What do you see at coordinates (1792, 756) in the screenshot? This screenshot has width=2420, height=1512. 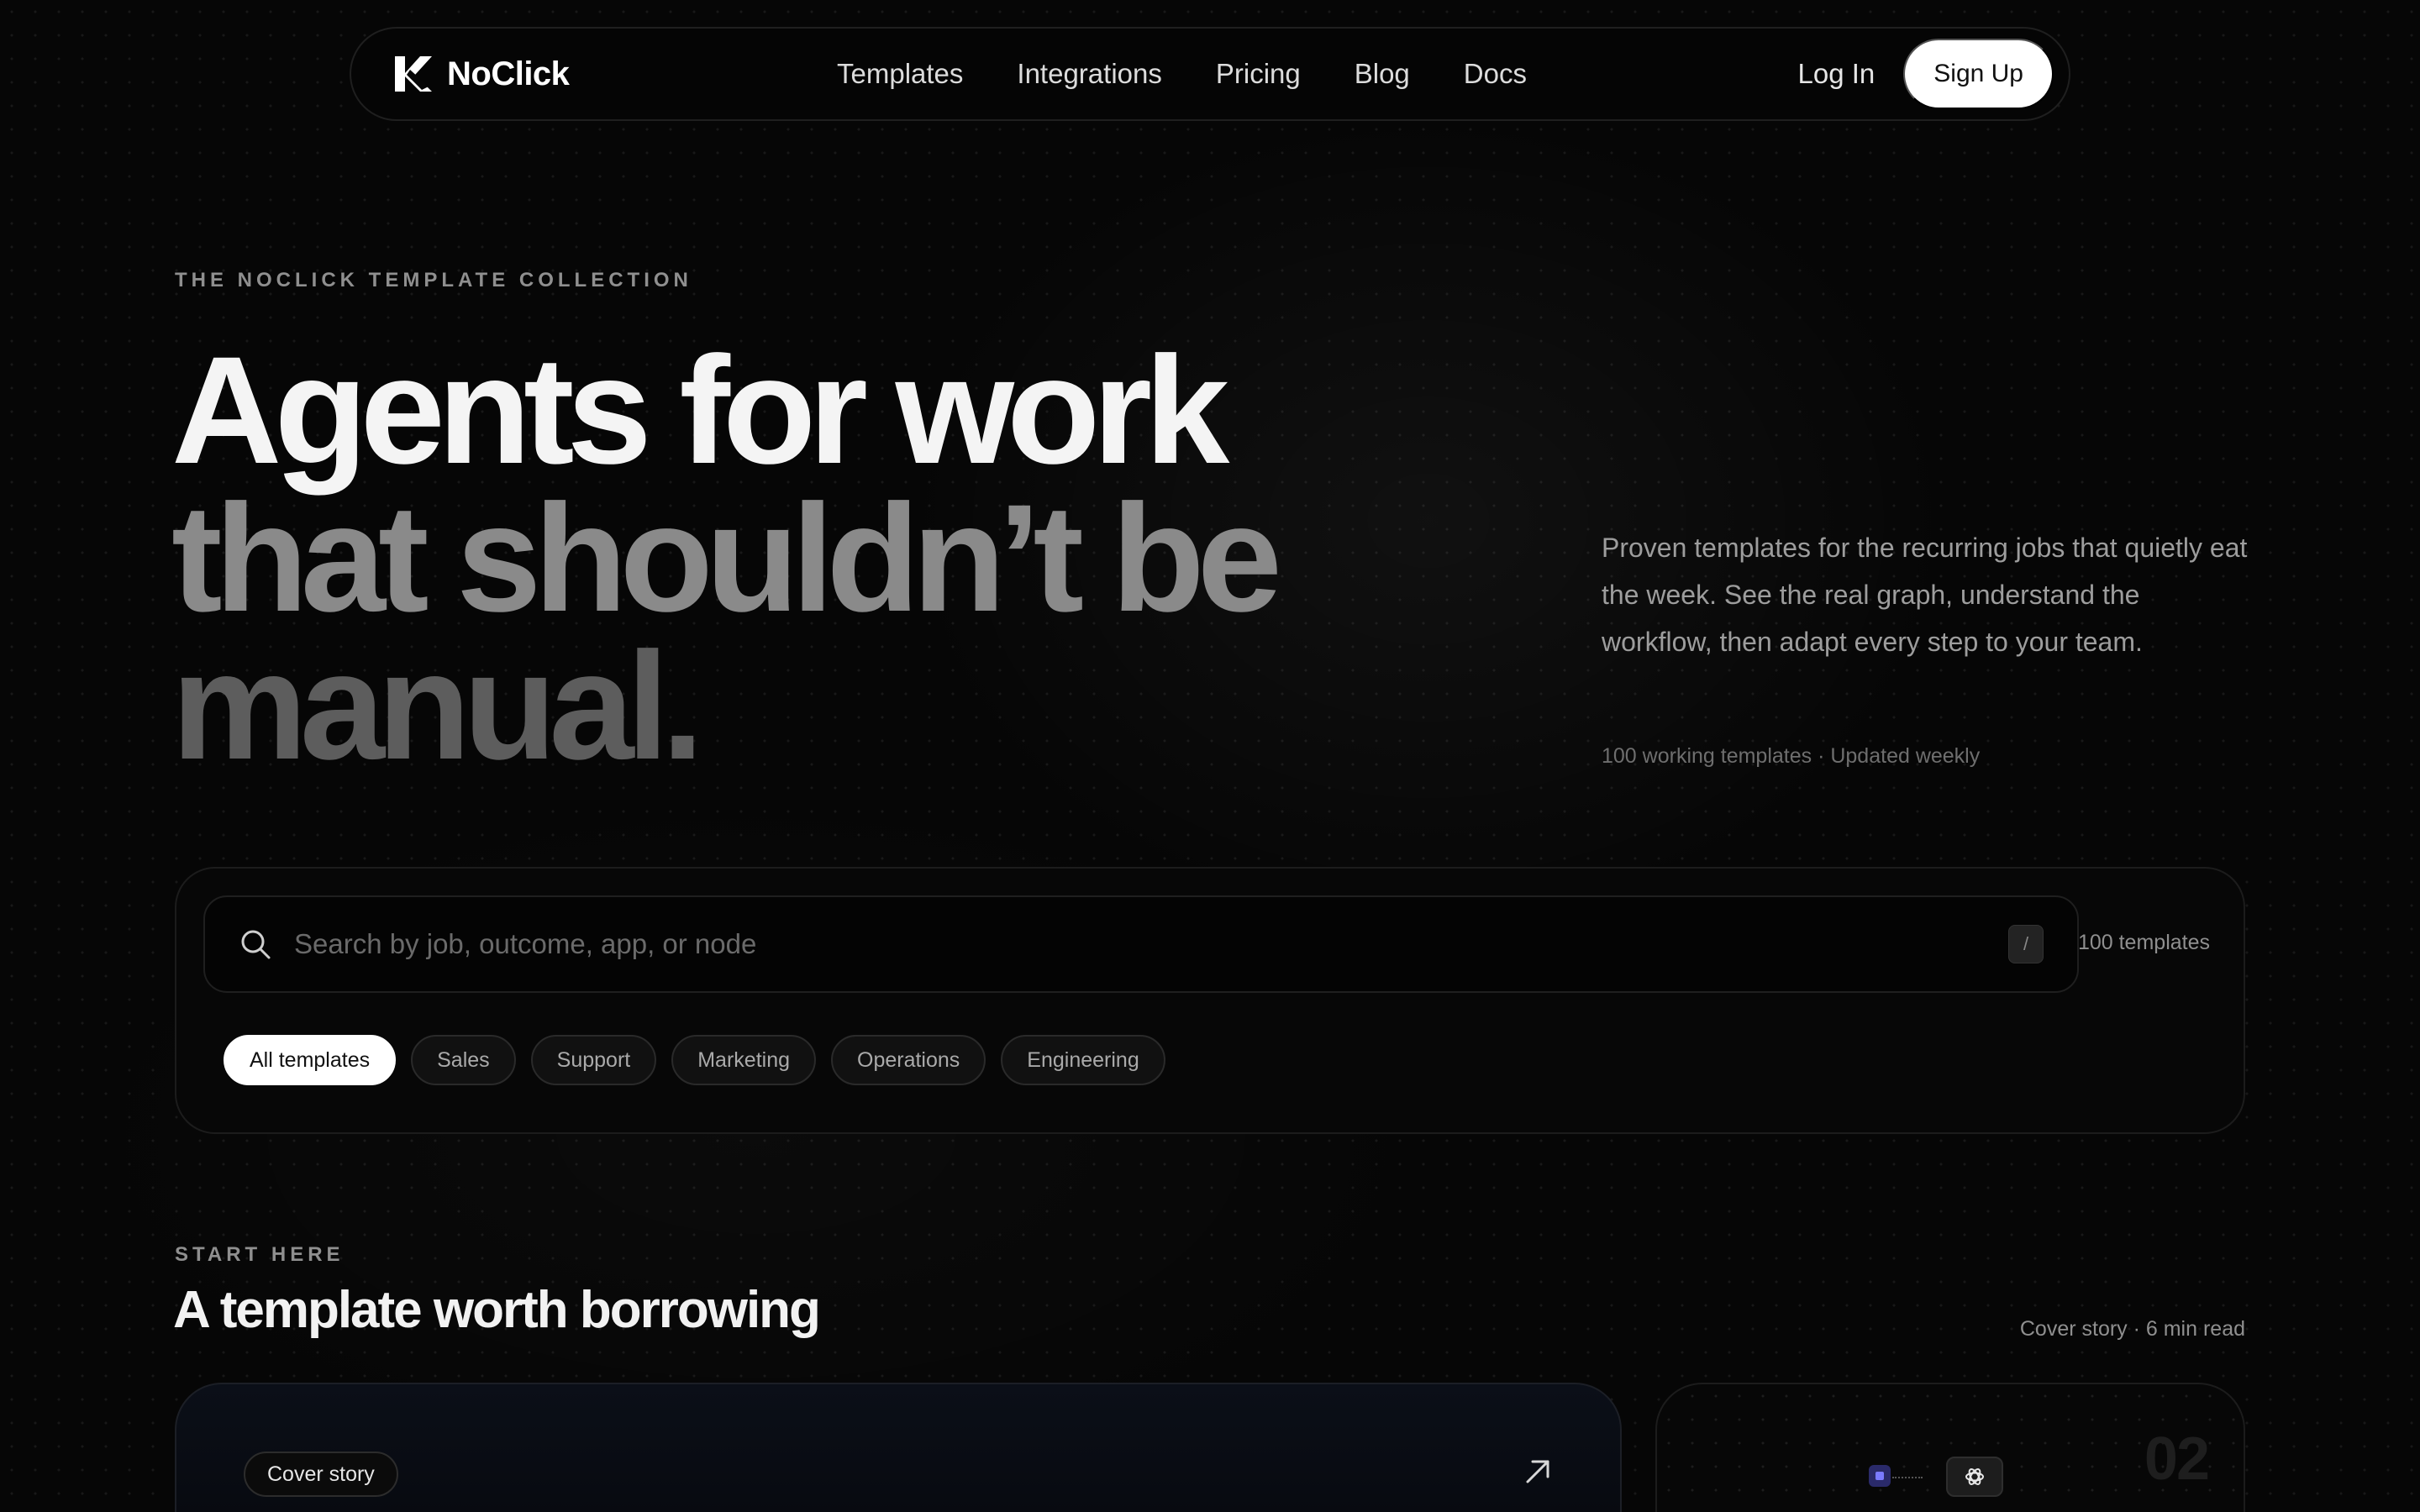 I see `hero-meta: 100 working templates · Updated weekly` at bounding box center [1792, 756].